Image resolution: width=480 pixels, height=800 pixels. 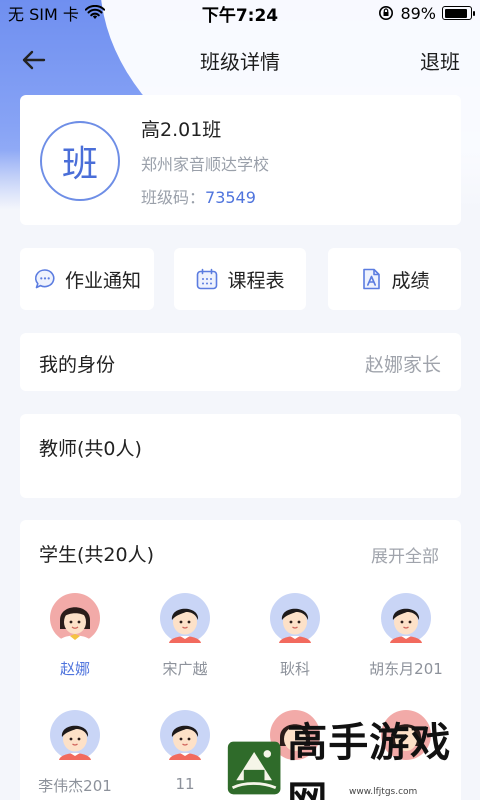 I want to click on student-name: 李伟杰201, so click(x=75, y=786).